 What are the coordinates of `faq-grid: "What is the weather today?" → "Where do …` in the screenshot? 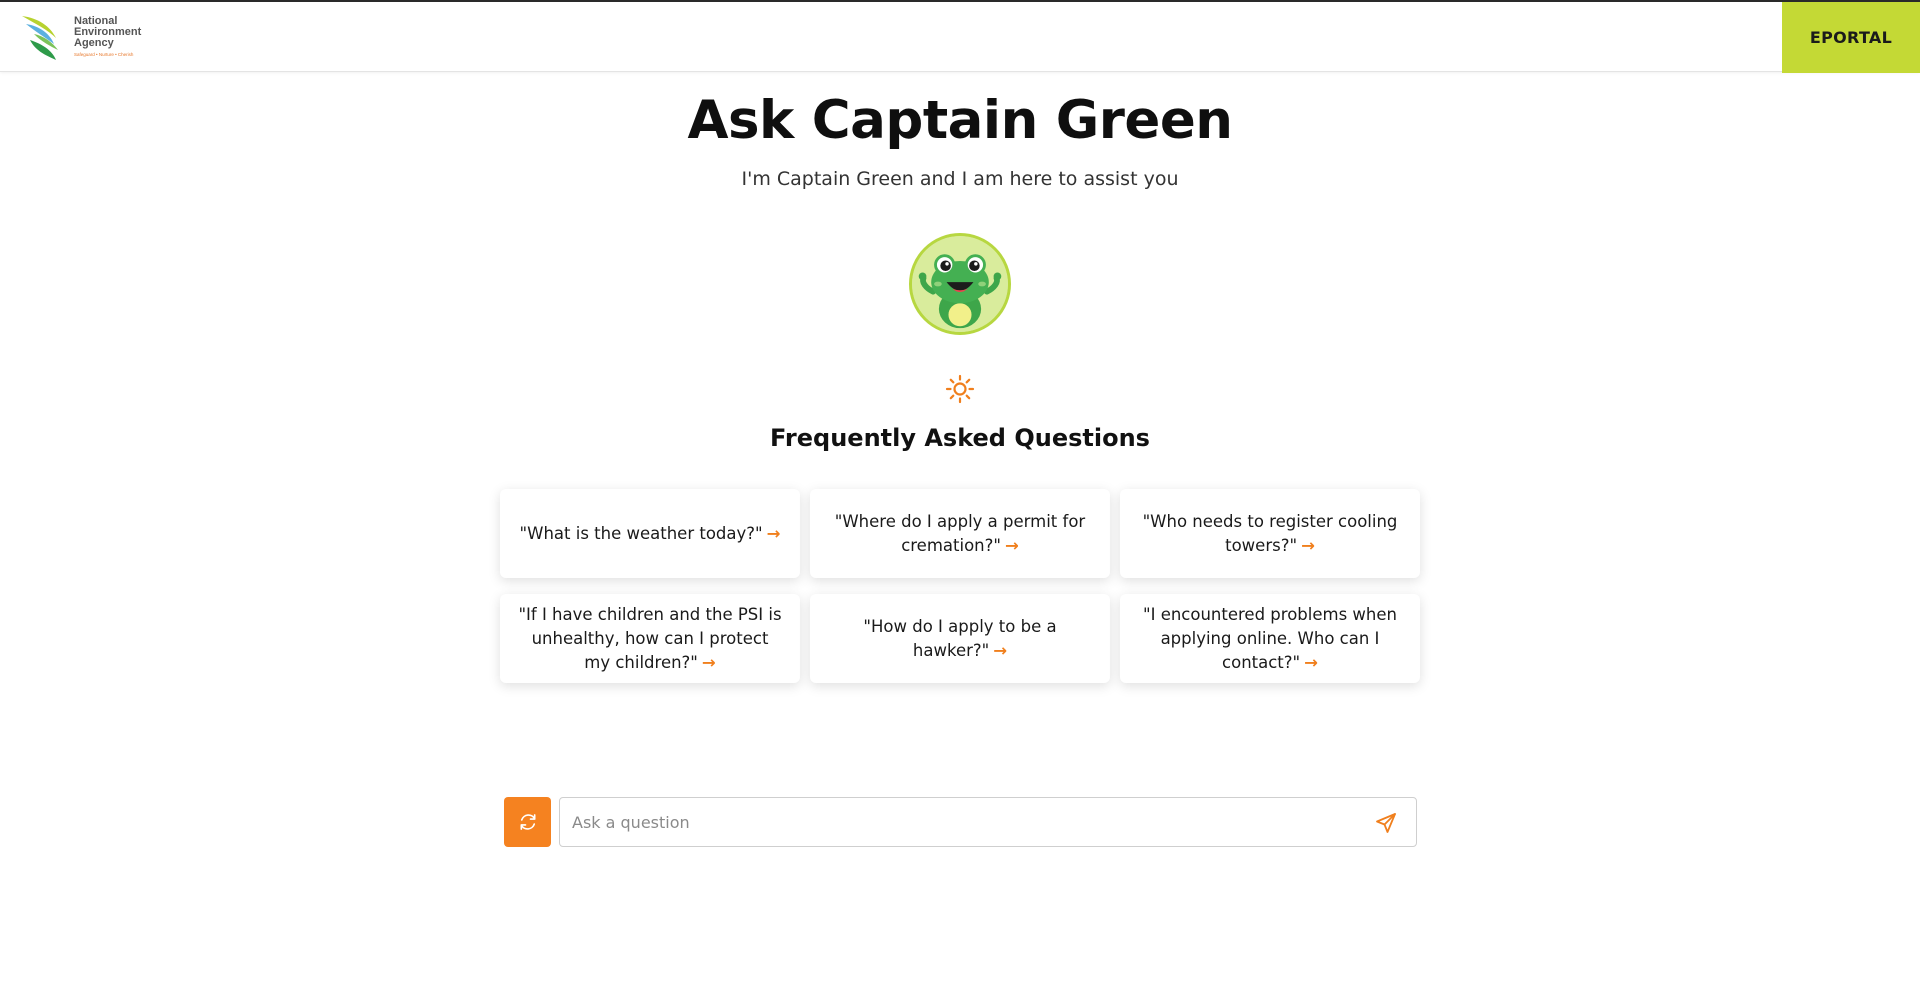 It's located at (960, 586).